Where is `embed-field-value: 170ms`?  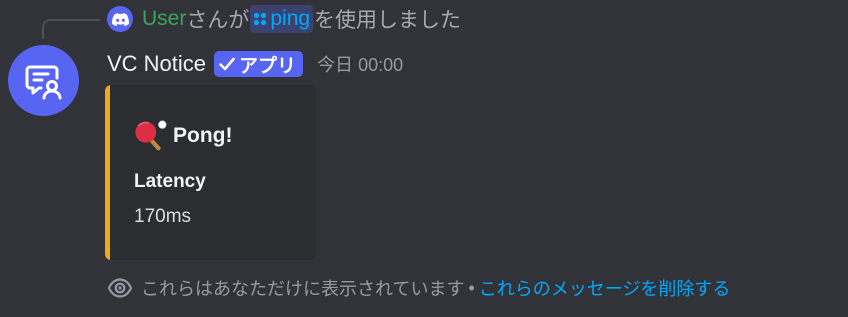 embed-field-value: 170ms is located at coordinates (163, 216).